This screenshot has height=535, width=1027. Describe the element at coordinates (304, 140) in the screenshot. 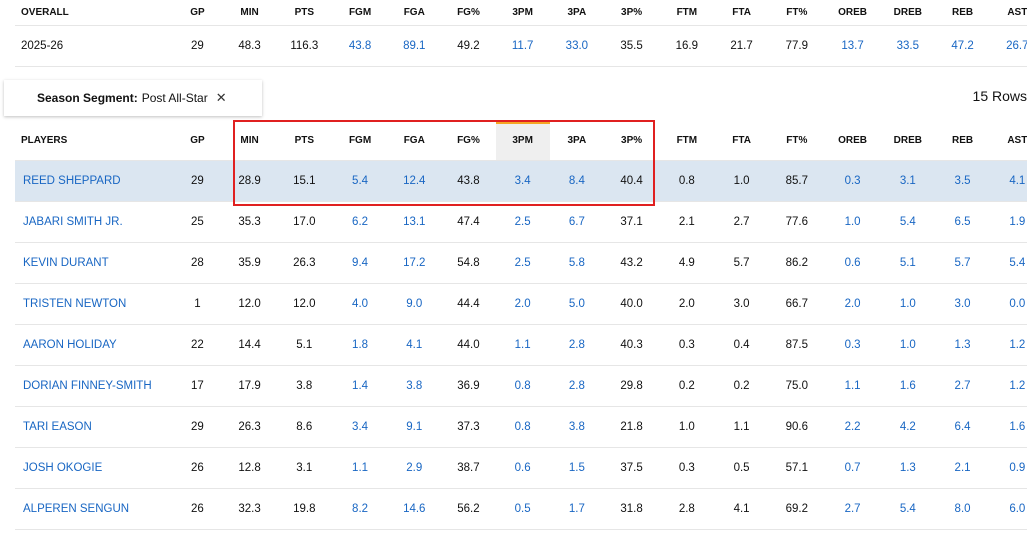

I see `col-header-pts: PTS` at that location.